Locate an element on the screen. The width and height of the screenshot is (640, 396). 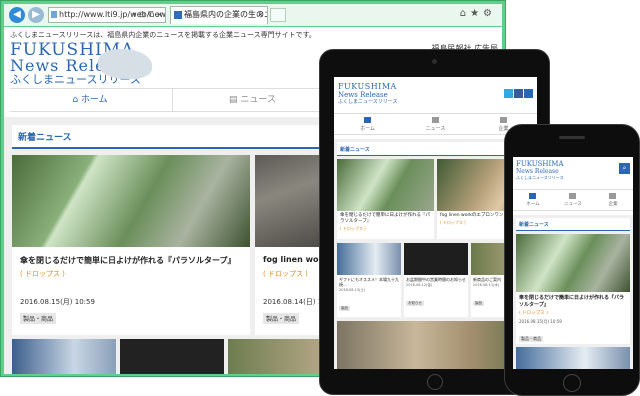
twitter-icon is located at coordinates (508, 93).